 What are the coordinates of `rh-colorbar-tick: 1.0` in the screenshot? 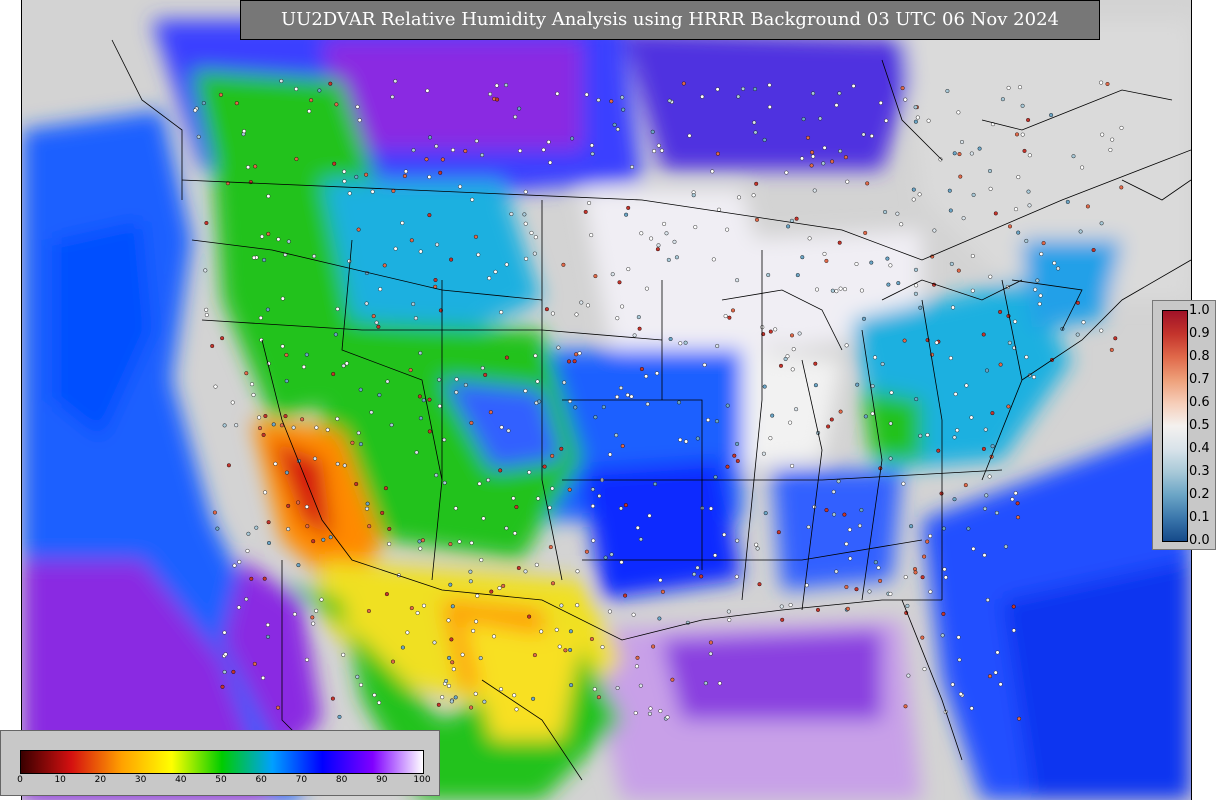 It's located at (1199, 310).